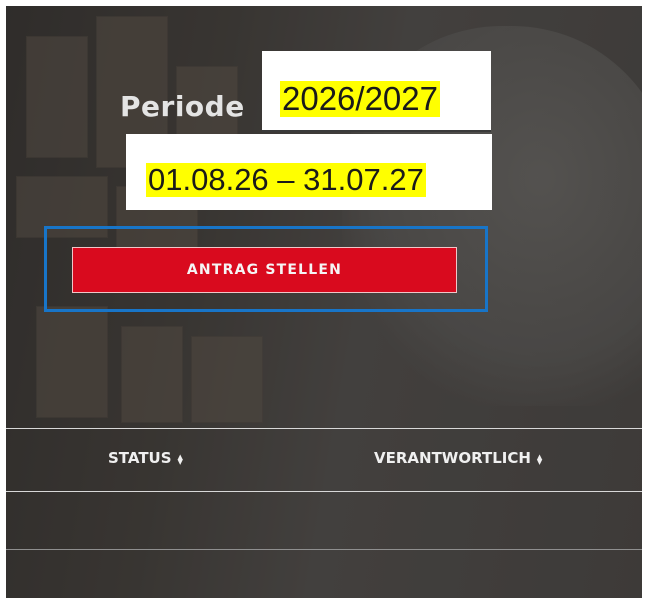  What do you see at coordinates (324, 549) in the screenshot?
I see `table-row-divider` at bounding box center [324, 549].